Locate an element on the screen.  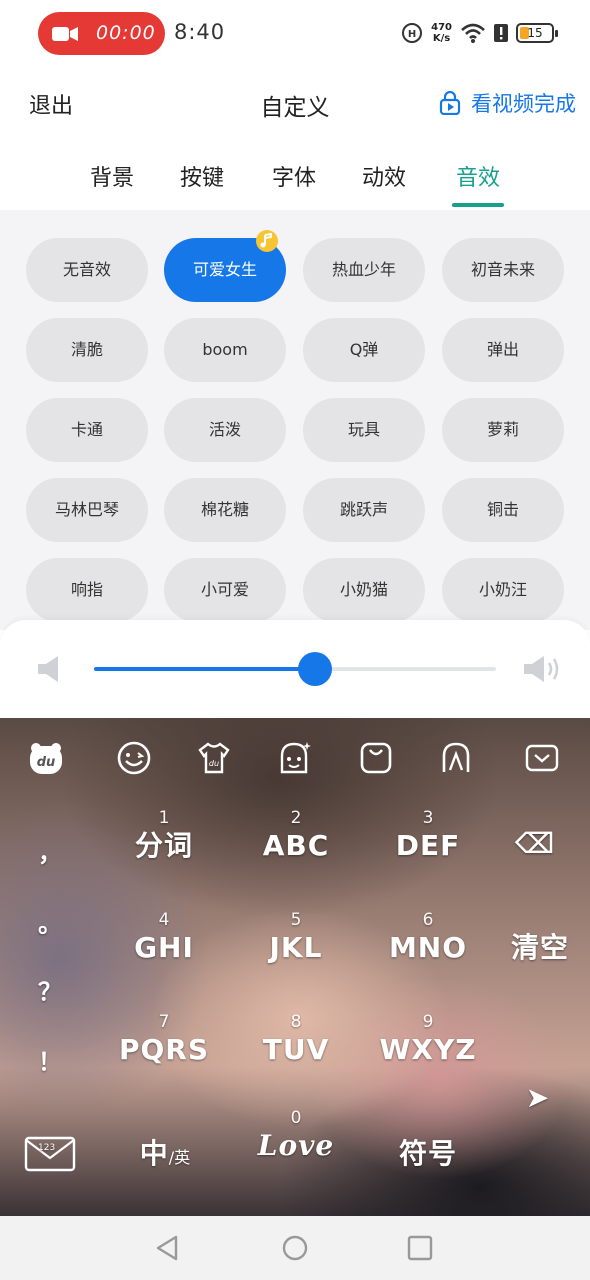
key-3-def: 3 DEF is located at coordinates (428, 836).